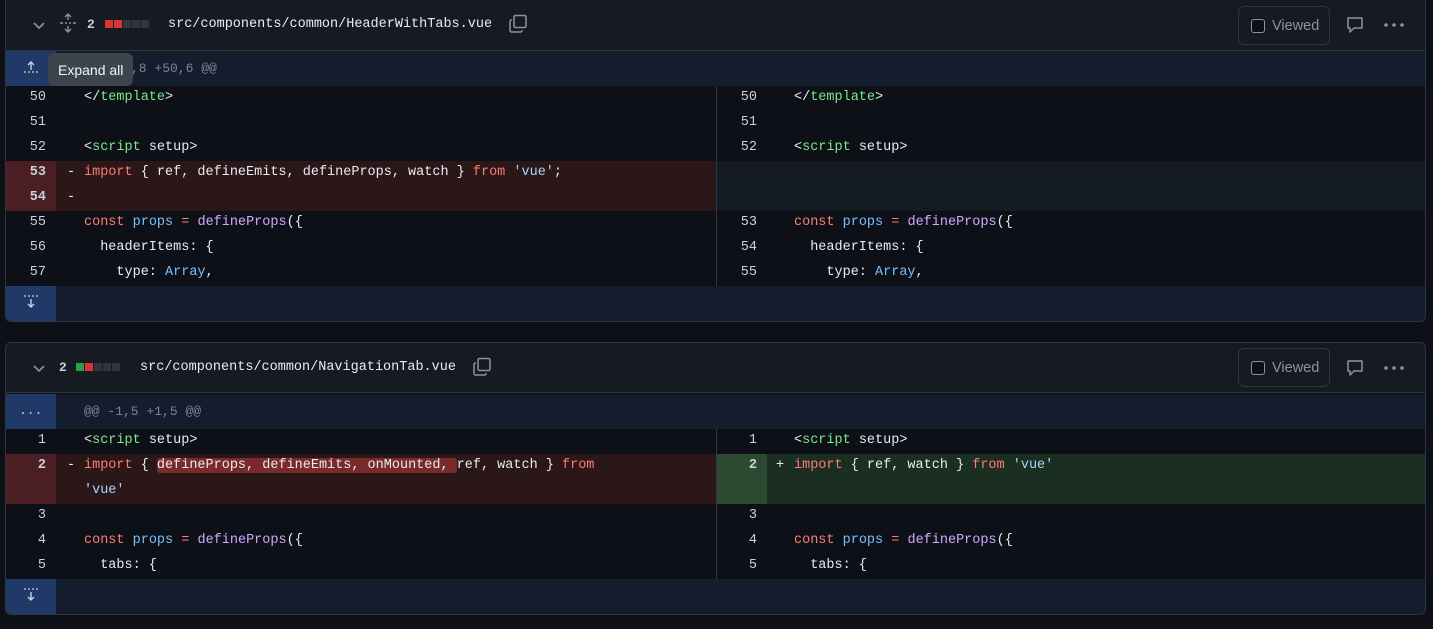 This screenshot has height=629, width=1433. Describe the element at coordinates (330, 24) in the screenshot. I see `file-name-link: src/components/common/HeaderWithTabs.vue` at that location.